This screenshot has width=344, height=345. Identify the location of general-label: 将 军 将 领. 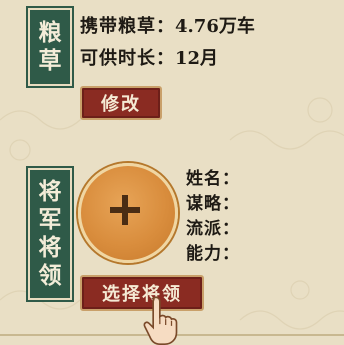
(50, 234).